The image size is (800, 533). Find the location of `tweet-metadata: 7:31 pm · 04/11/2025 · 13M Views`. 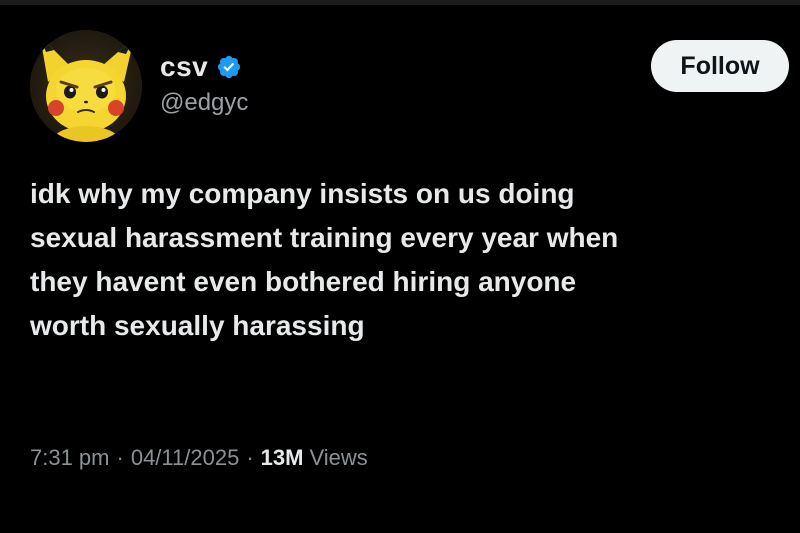

tweet-metadata: 7:31 pm · 04/11/2025 · 13M Views is located at coordinates (199, 458).